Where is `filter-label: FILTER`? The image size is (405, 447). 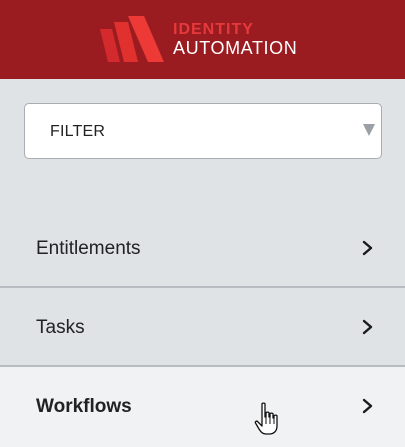
filter-label: FILTER is located at coordinates (78, 131).